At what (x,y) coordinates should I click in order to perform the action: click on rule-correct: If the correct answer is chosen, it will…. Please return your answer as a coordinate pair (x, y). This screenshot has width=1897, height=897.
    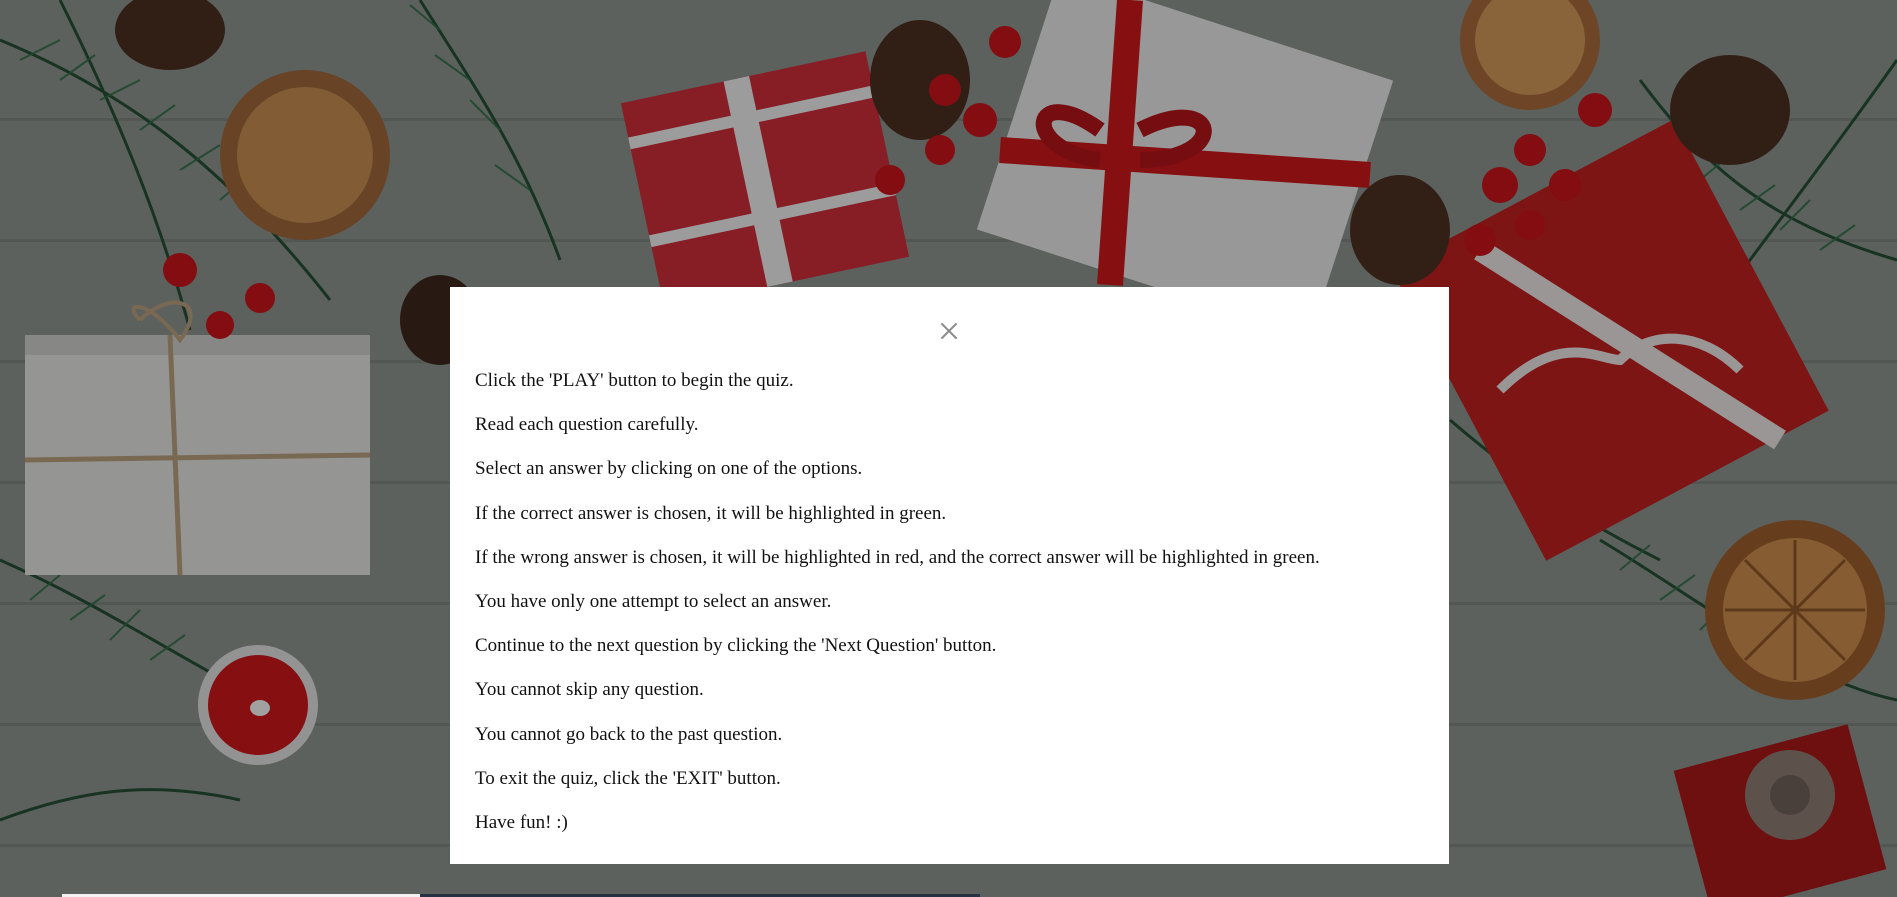
    Looking at the image, I should click on (711, 513).